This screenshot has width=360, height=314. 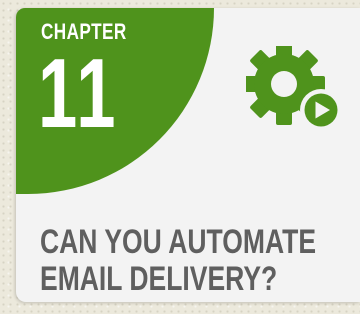 What do you see at coordinates (321, 110) in the screenshot?
I see `play-icon` at bounding box center [321, 110].